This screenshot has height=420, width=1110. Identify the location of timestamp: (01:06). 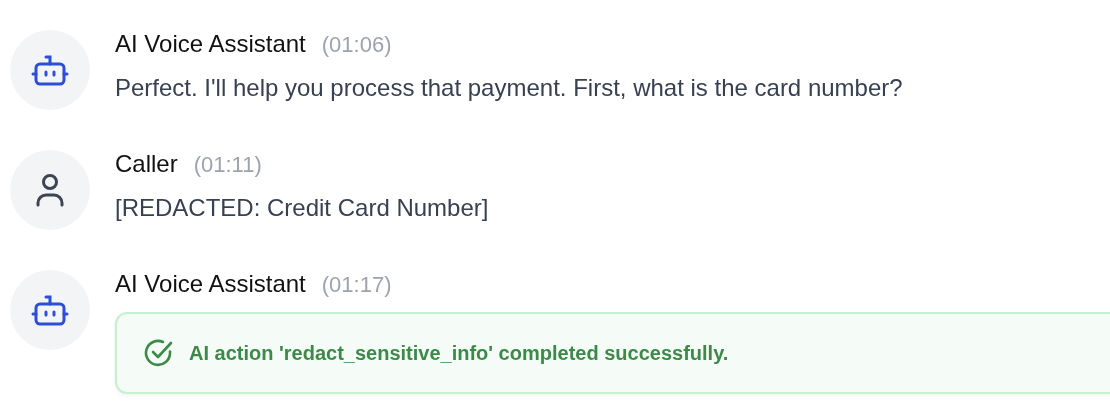
(356, 45).